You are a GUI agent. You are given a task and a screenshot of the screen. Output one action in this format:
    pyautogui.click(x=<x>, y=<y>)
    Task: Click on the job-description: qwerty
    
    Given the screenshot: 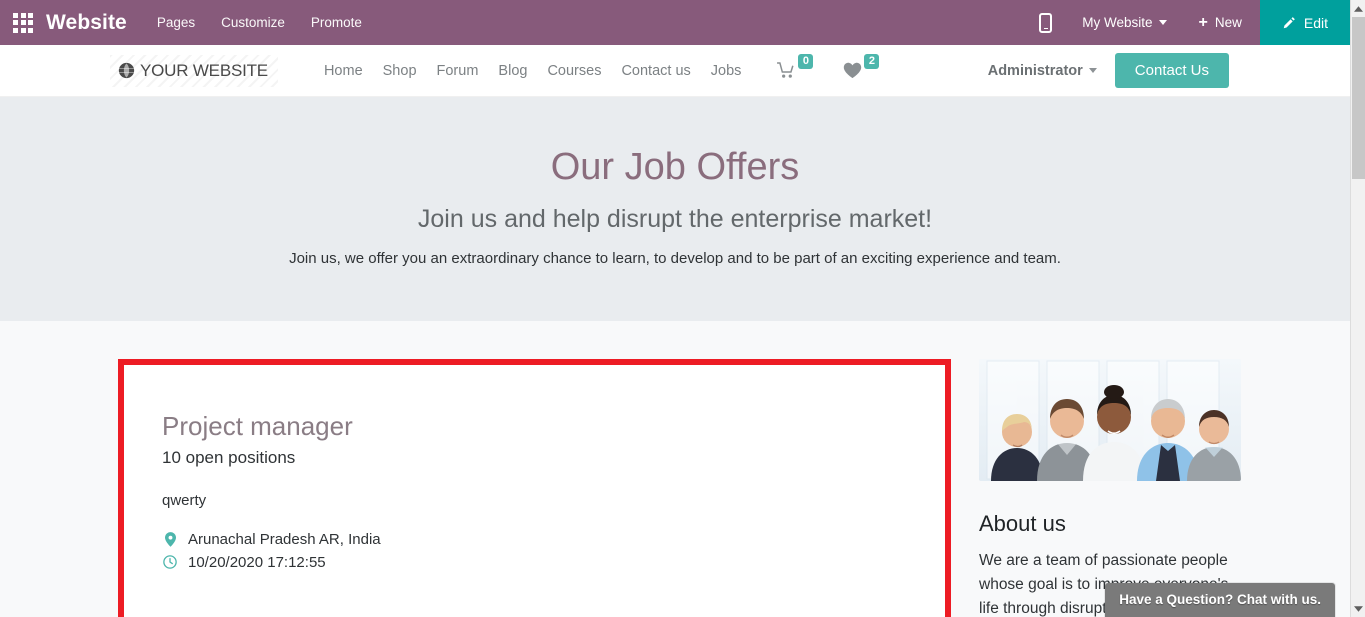 What is the action you would take?
    pyautogui.click(x=184, y=500)
    